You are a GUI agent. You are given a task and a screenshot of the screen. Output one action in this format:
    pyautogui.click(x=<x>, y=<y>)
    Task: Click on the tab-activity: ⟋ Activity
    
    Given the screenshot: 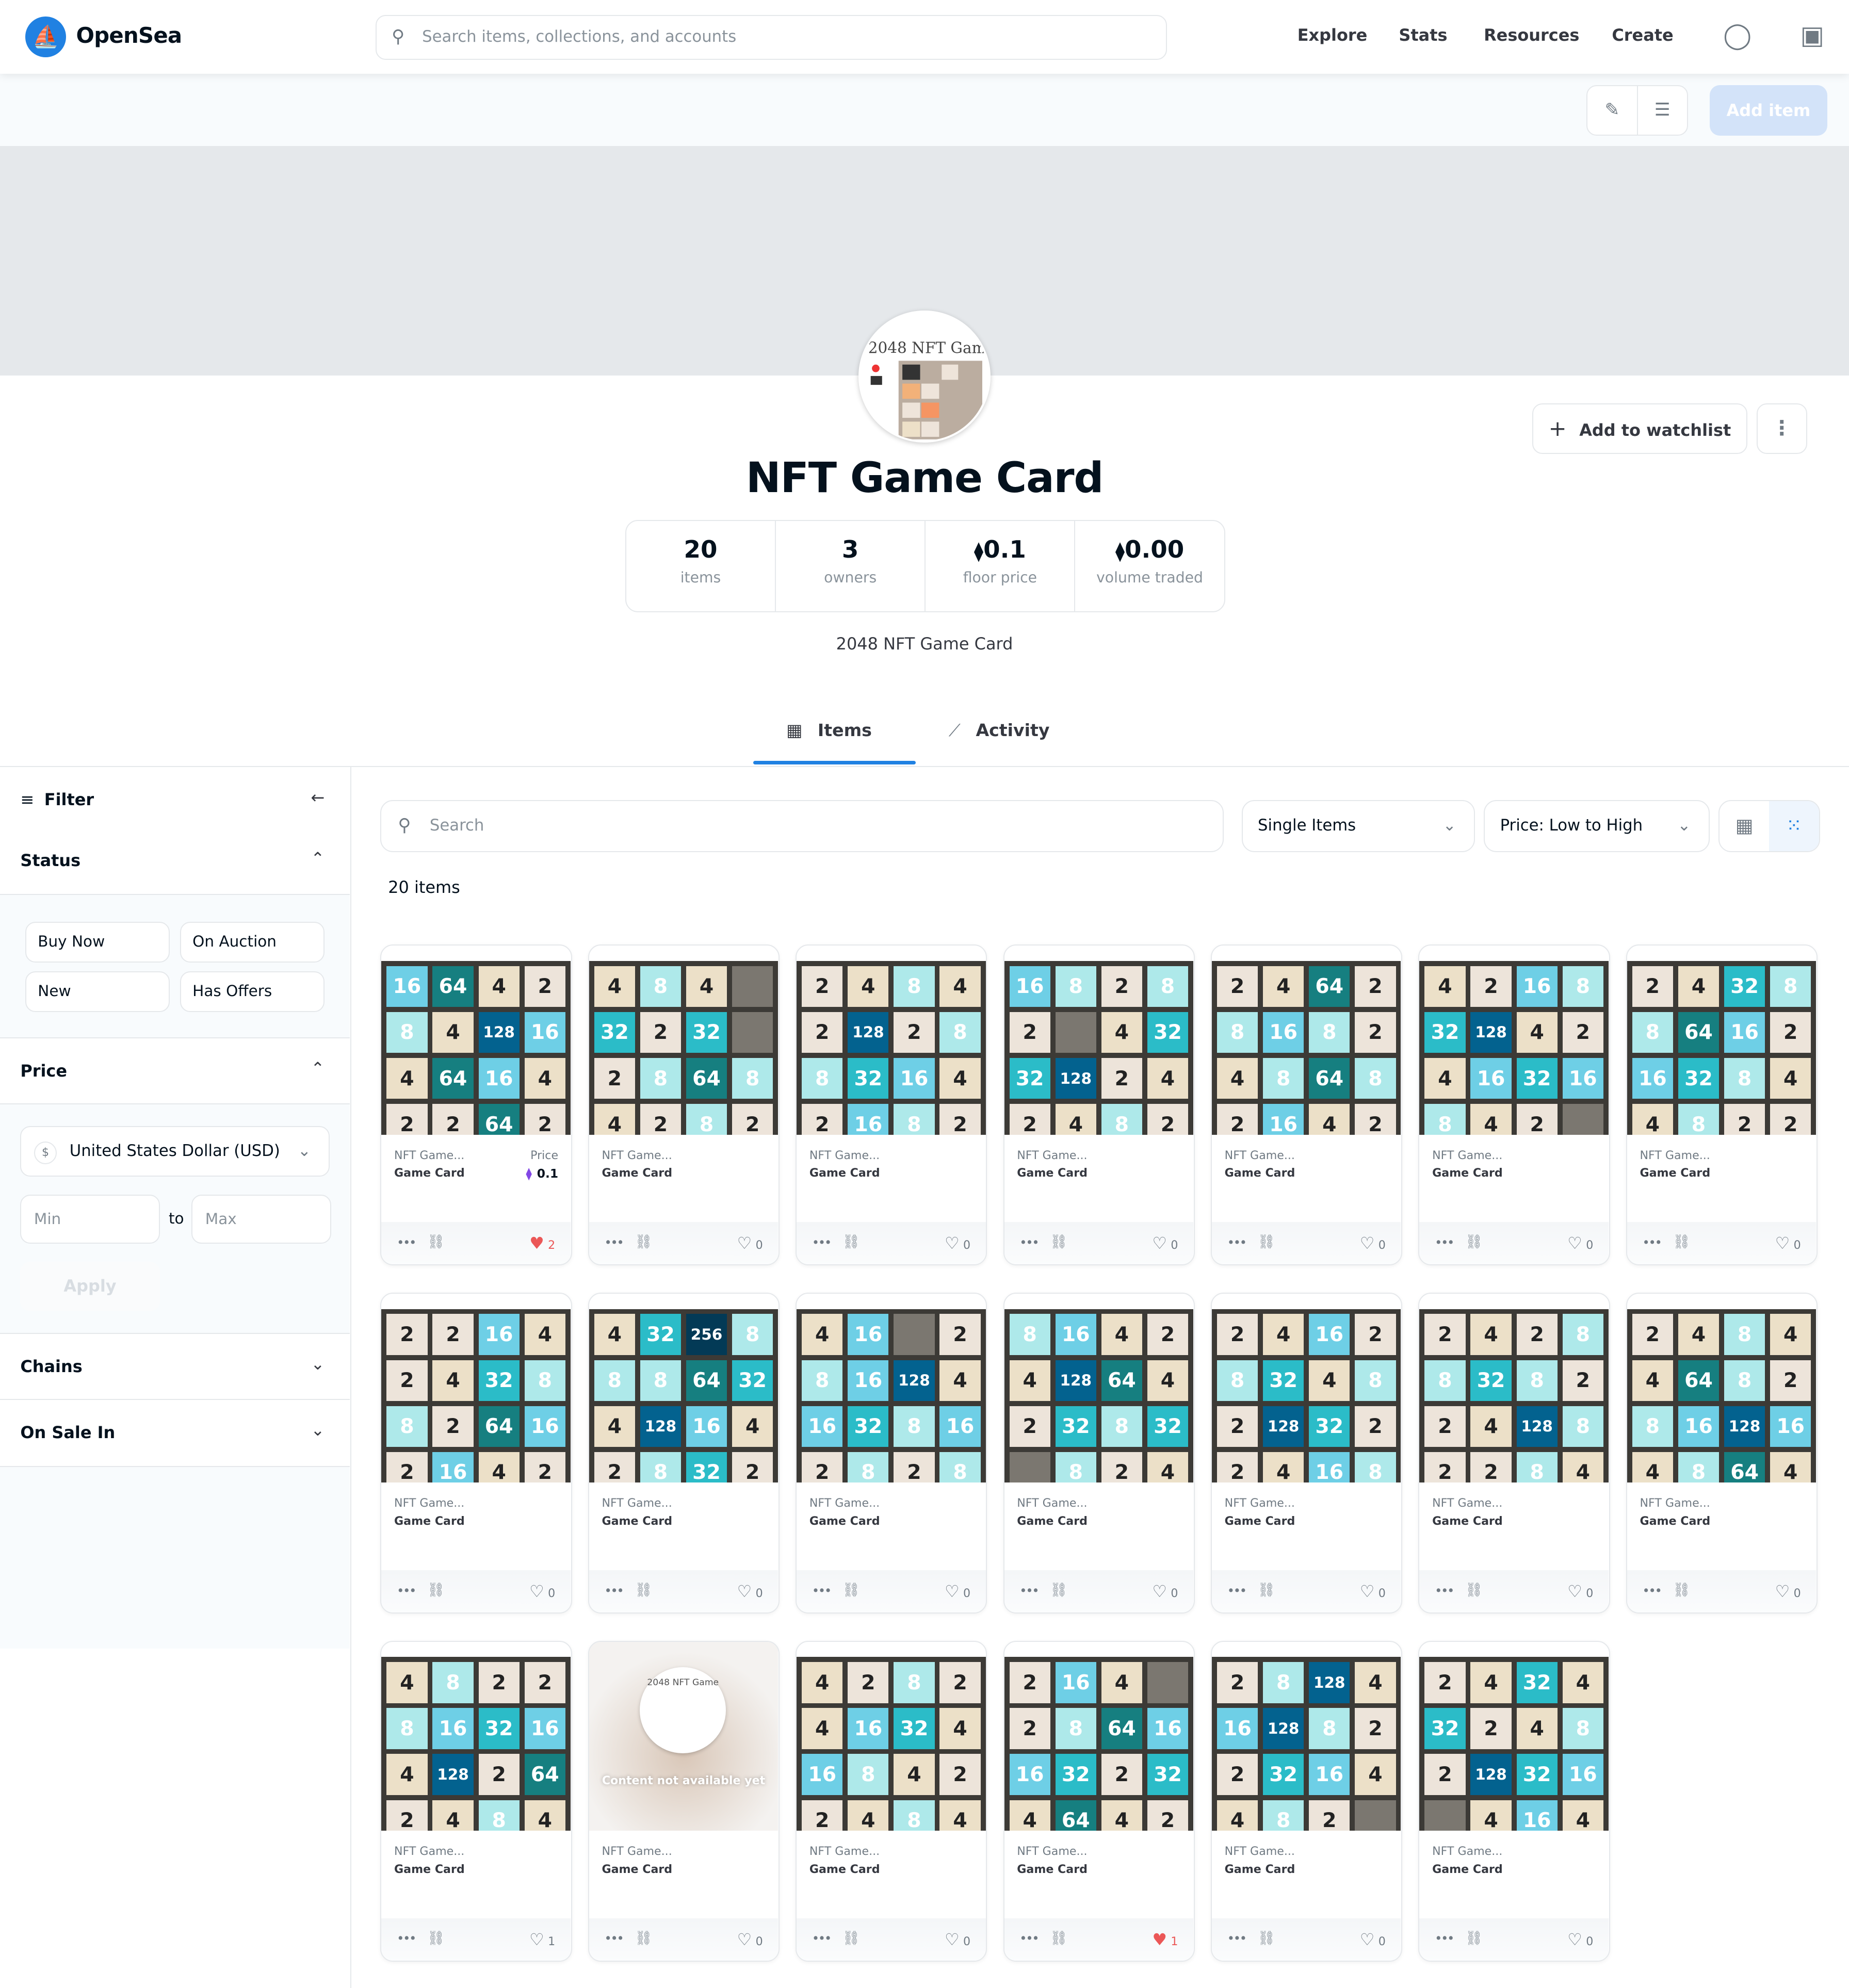 What is the action you would take?
    pyautogui.click(x=999, y=730)
    